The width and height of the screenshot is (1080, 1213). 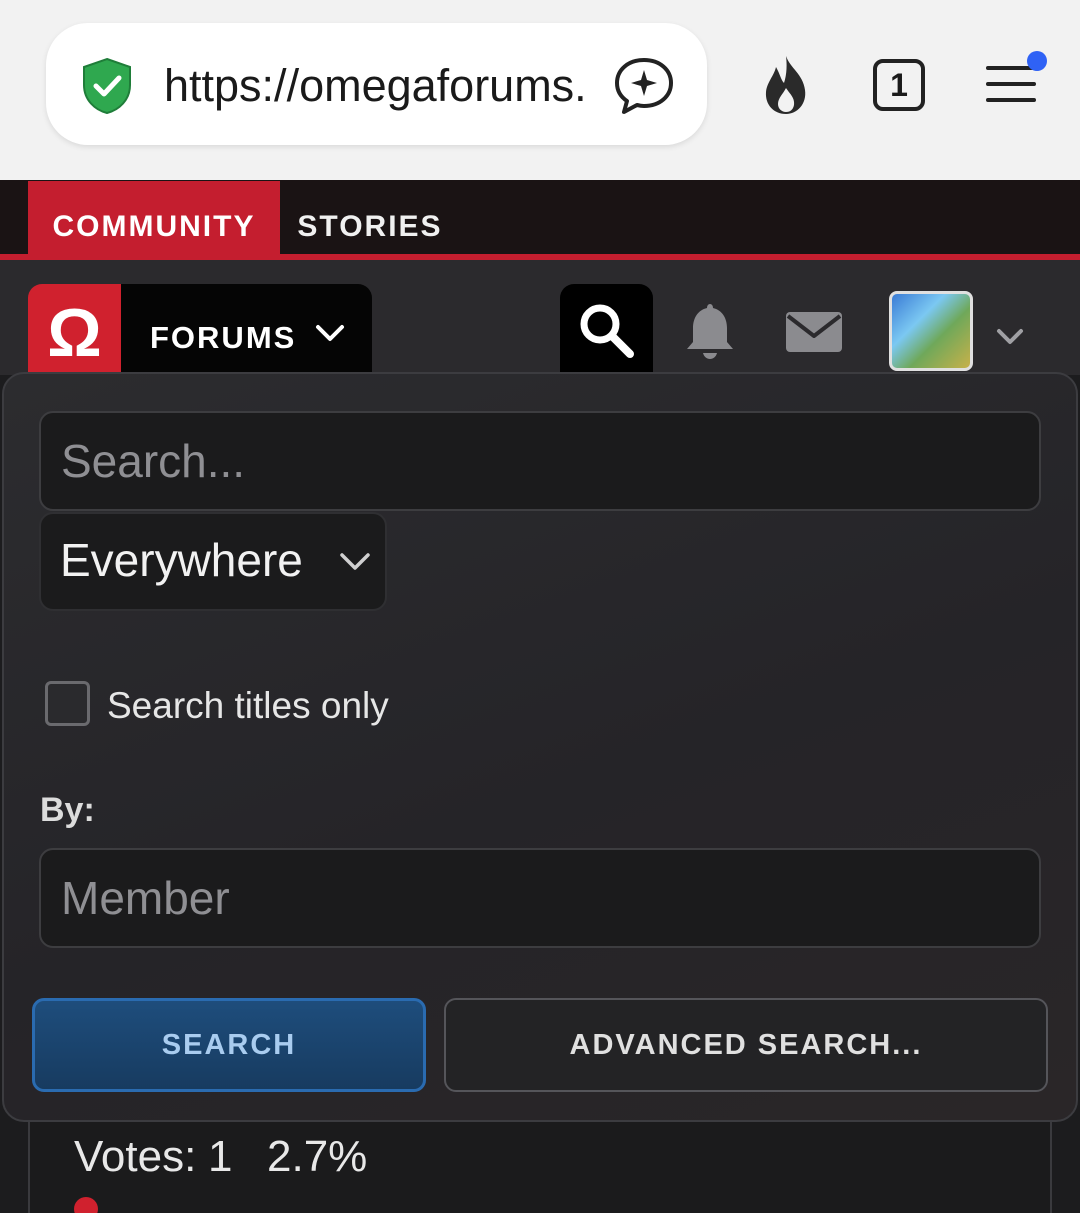 I want to click on votes-percent: 2.7%, so click(x=317, y=1156).